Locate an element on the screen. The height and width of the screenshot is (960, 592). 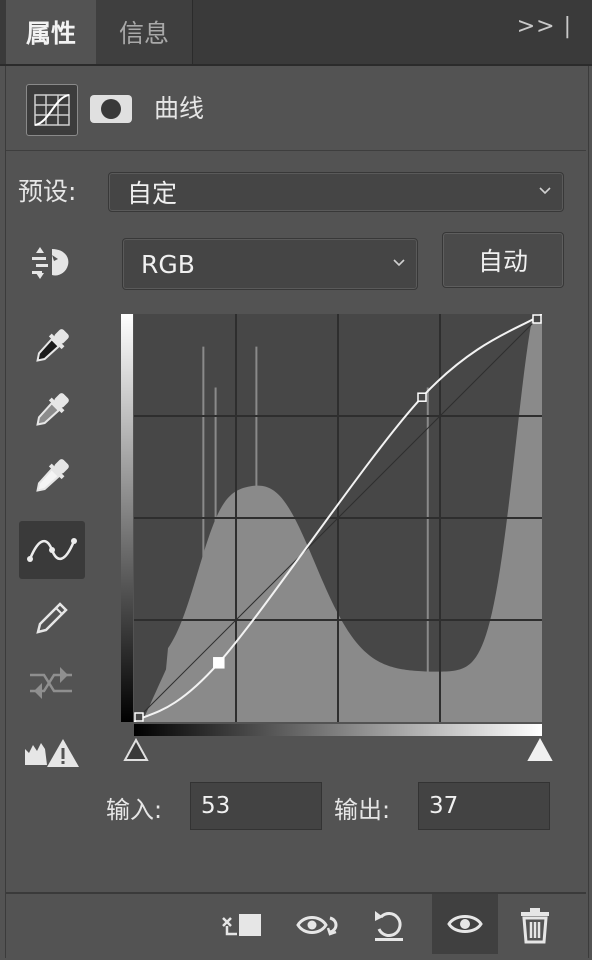
channel-dropdown: RGB is located at coordinates (270, 264).